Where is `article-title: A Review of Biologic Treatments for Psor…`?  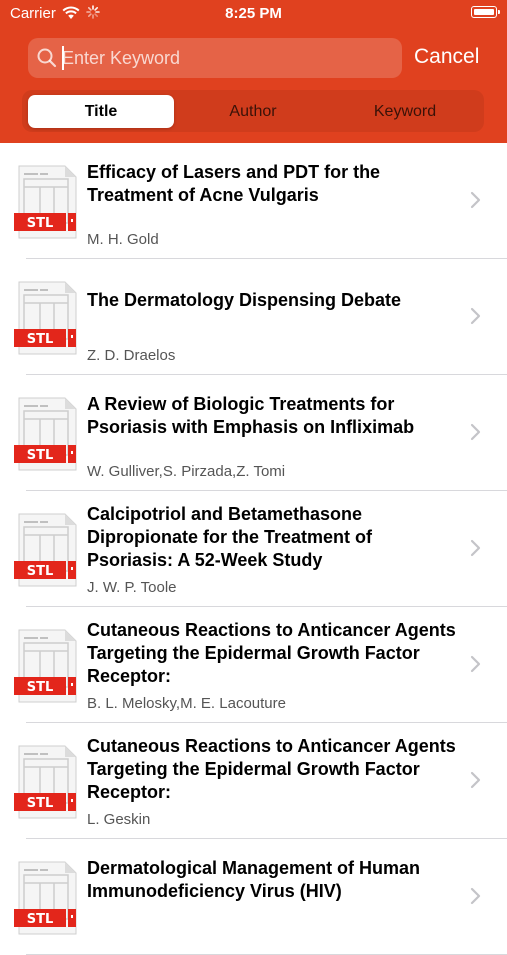
article-title: A Review of Biologic Treatments for Psor… is located at coordinates (251, 415).